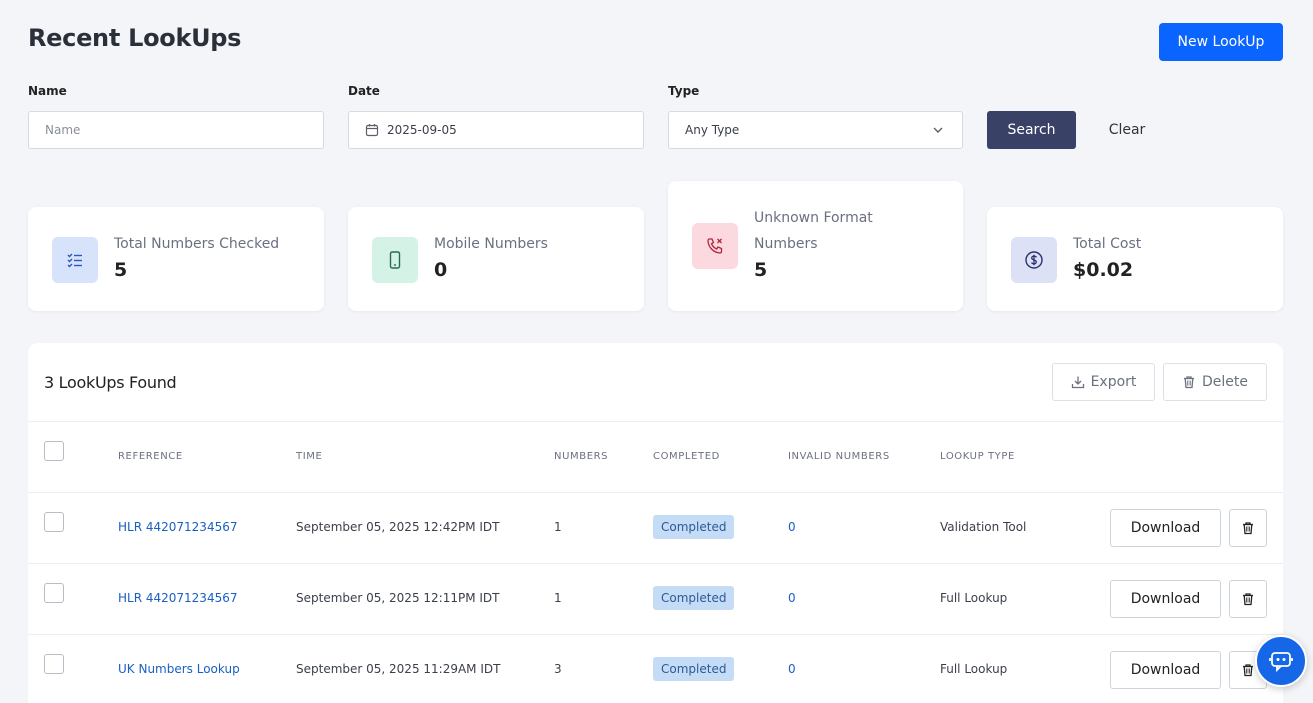 This screenshot has width=1313, height=703. Describe the element at coordinates (496, 130) in the screenshot. I see `date-filter-field: 2025-09-05` at that location.